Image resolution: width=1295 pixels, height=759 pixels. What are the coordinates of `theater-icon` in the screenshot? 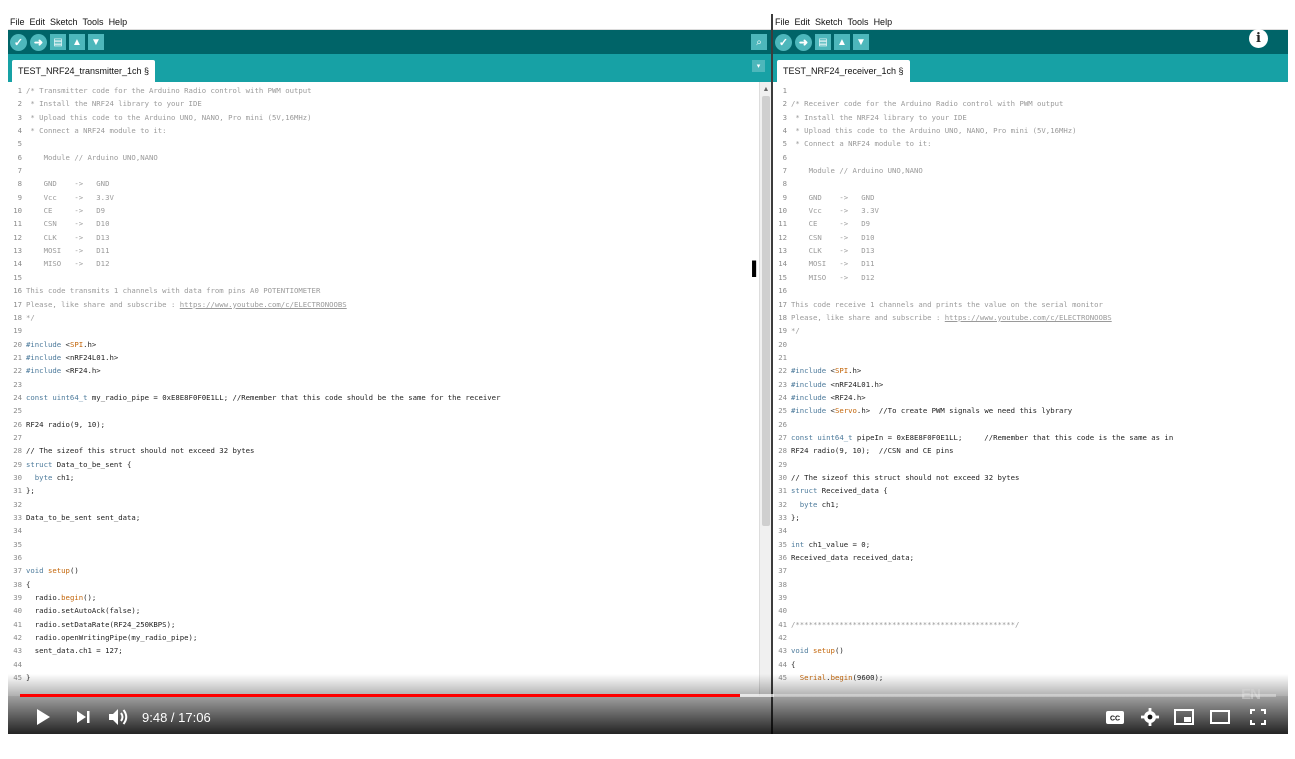 It's located at (1220, 717).